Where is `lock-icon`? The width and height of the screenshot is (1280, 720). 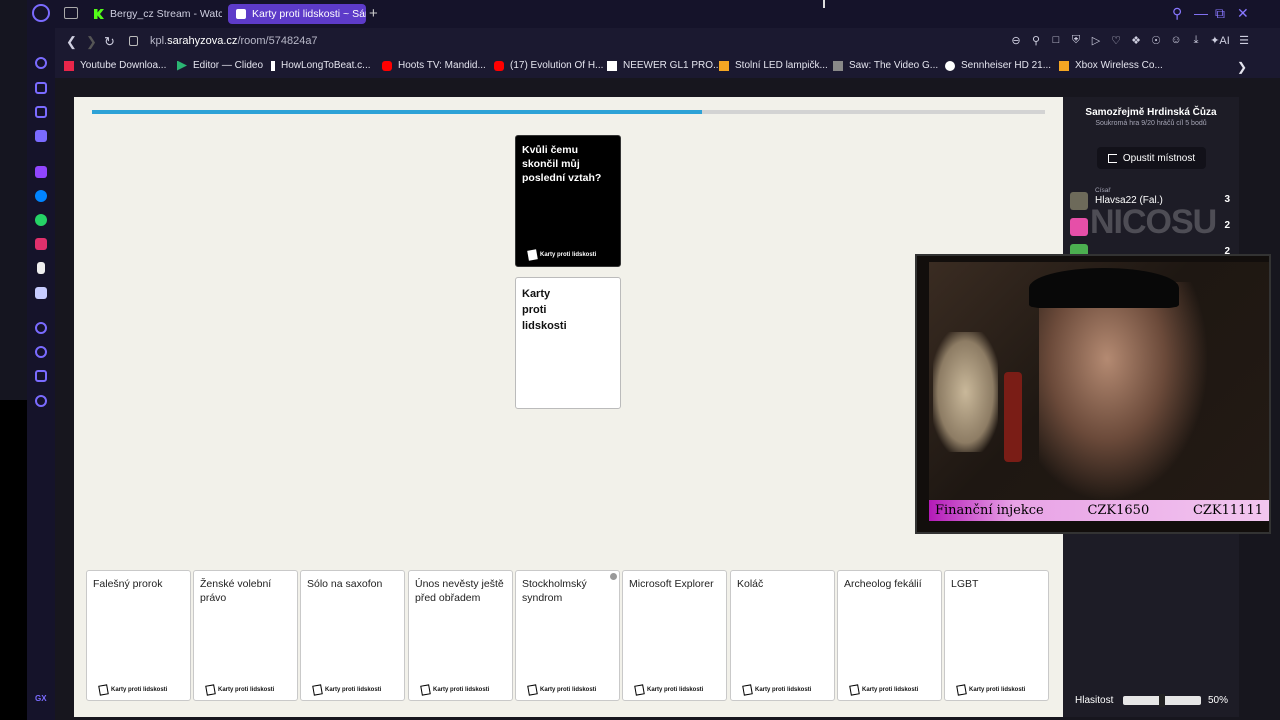
lock-icon is located at coordinates (133, 41).